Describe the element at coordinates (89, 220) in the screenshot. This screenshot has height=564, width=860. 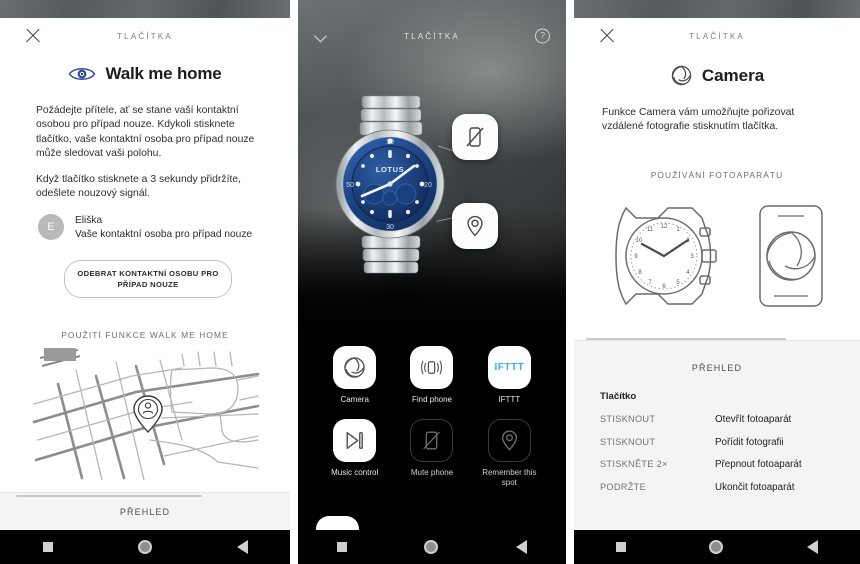
I see `contact-name: Eliška` at that location.